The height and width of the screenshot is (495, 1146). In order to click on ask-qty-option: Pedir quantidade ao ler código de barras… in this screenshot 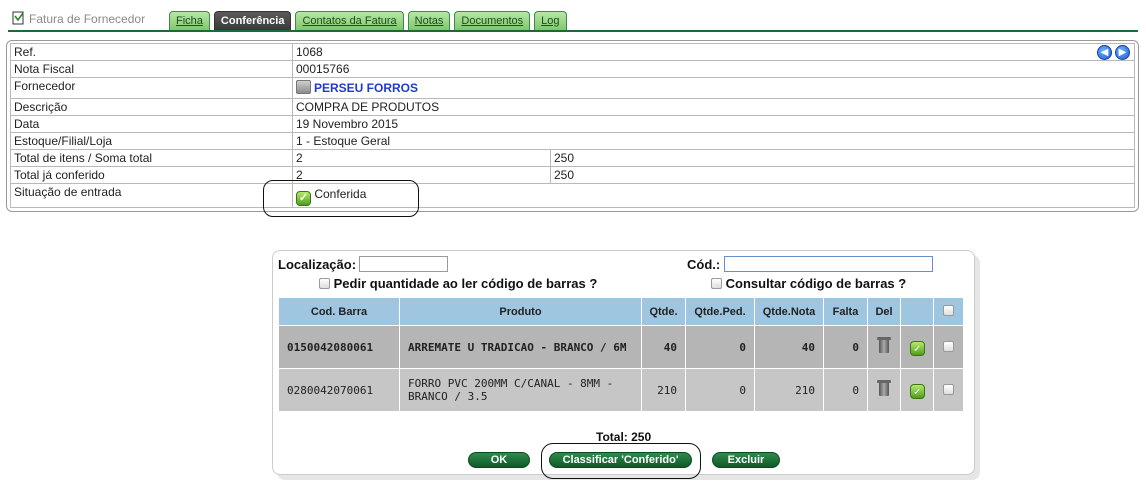, I will do `click(458, 283)`.